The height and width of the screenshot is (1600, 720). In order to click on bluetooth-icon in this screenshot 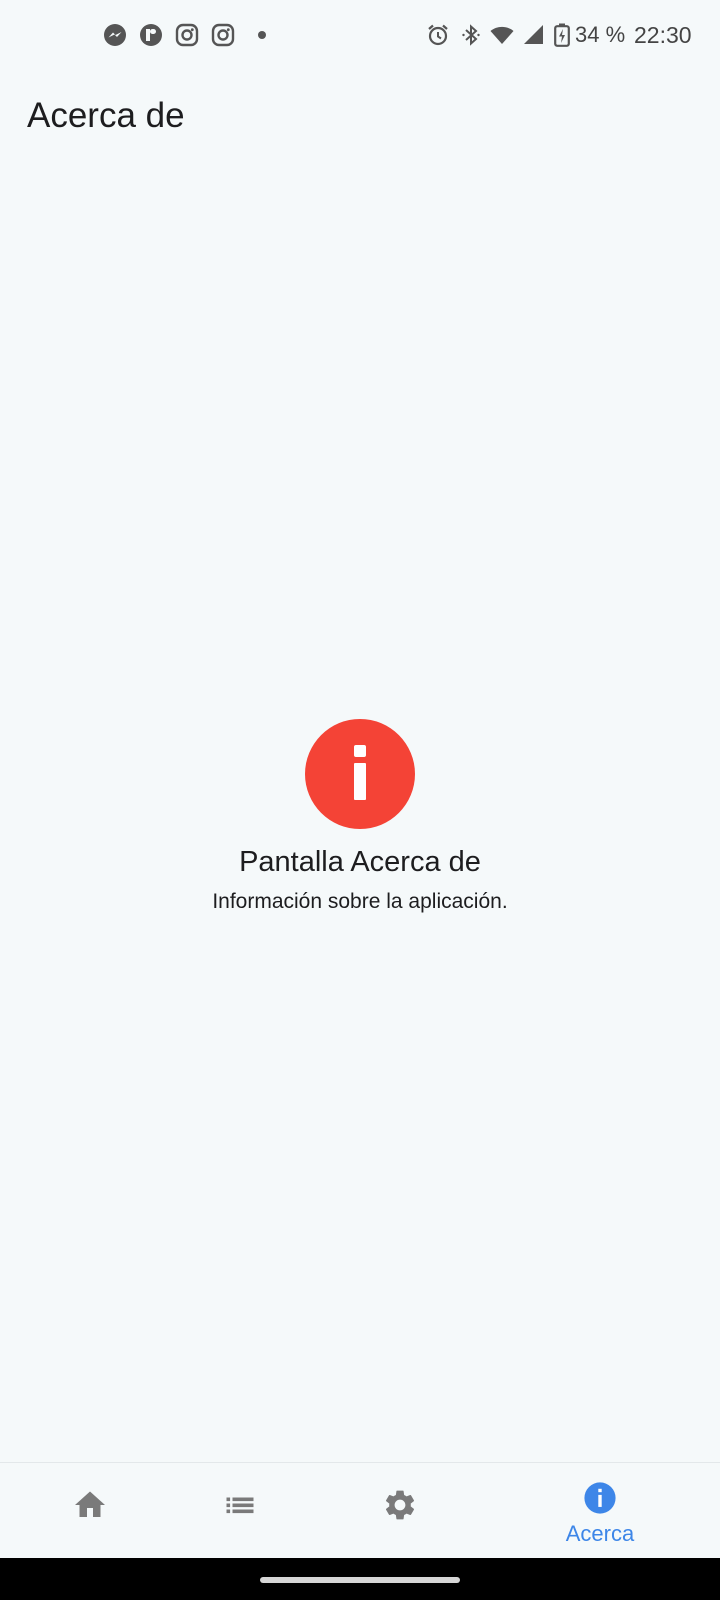, I will do `click(471, 35)`.